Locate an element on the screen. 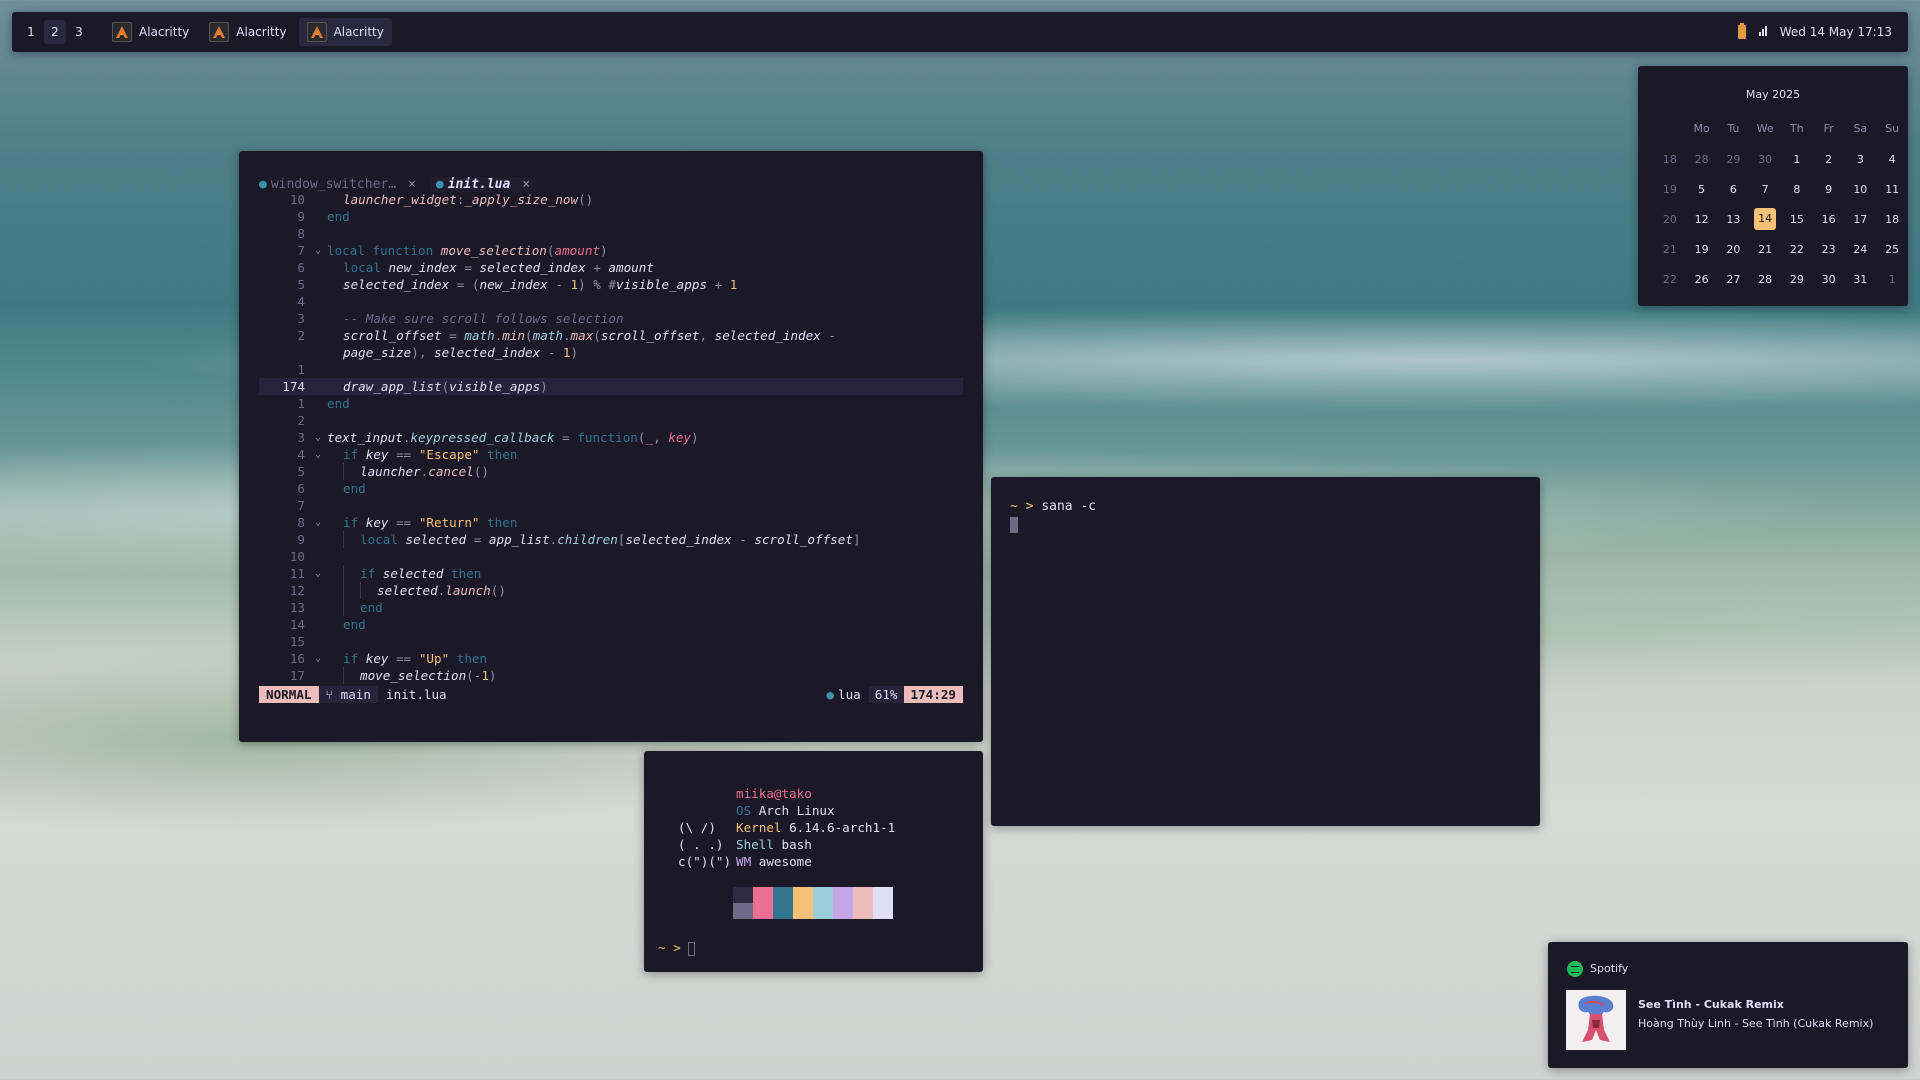  calendar-day: 5 is located at coordinates (1702, 189).